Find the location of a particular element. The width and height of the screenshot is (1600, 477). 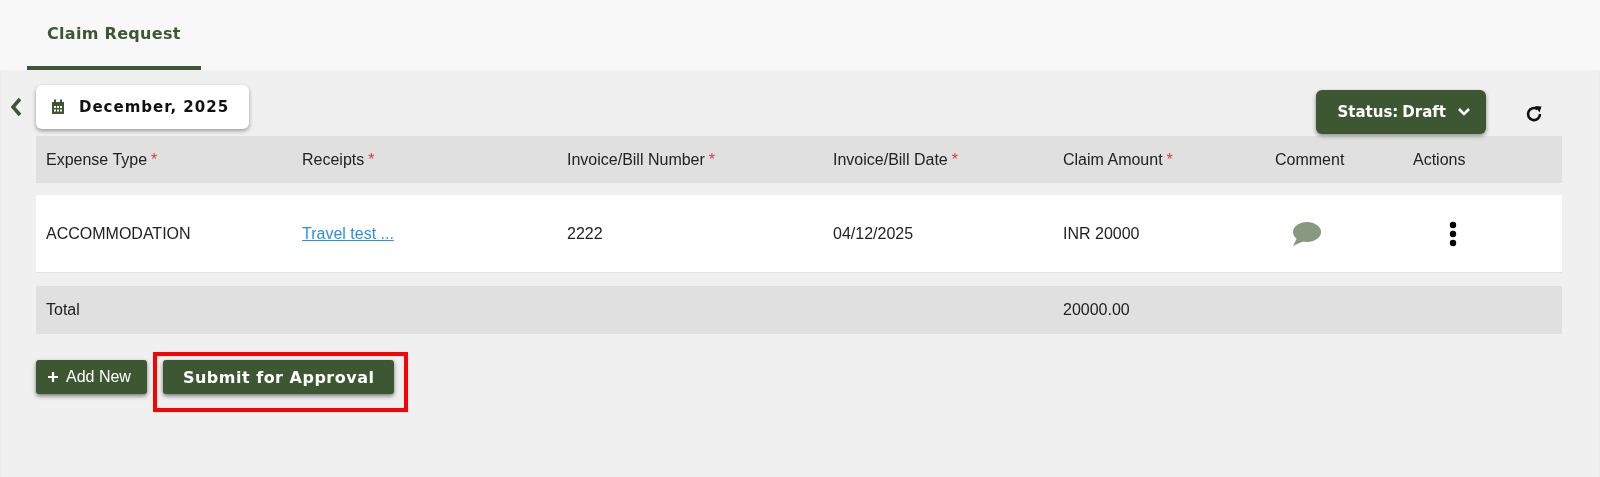

table-cell-text: ACCOMMODATION is located at coordinates (118, 233).